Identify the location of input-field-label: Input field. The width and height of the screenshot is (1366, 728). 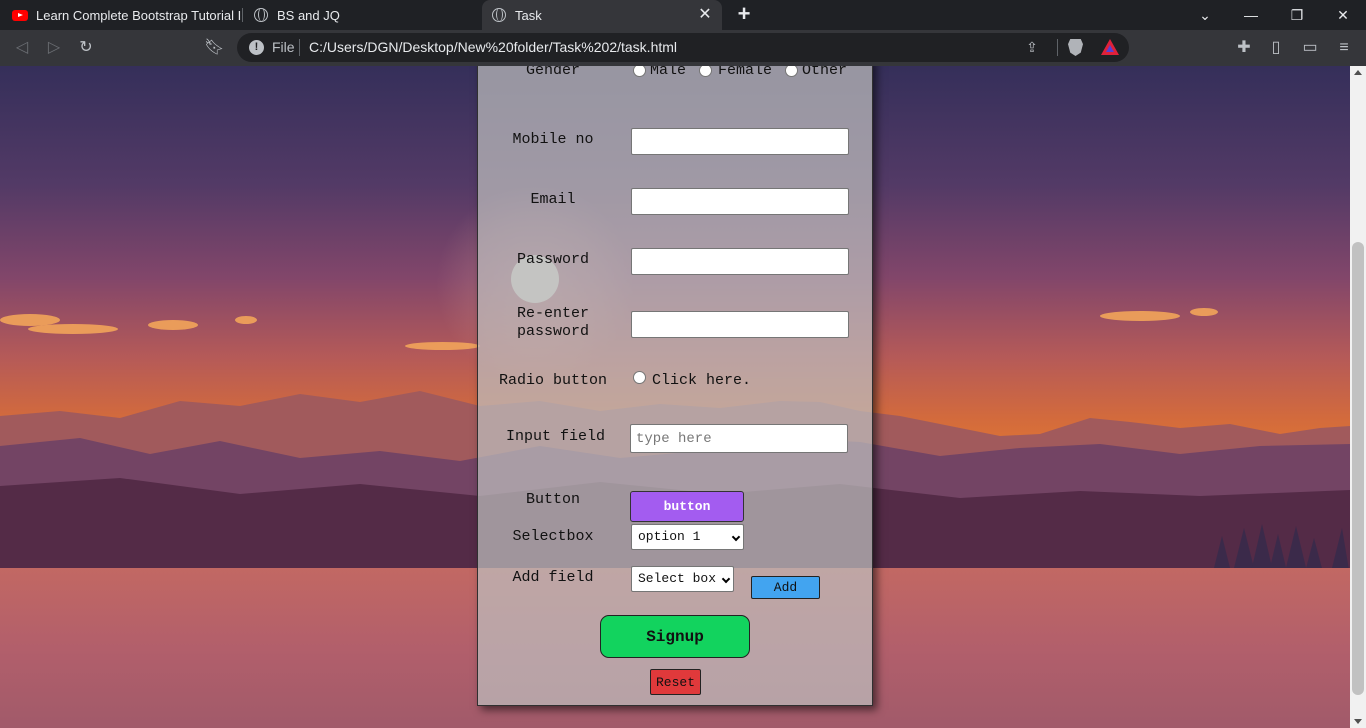
(555, 436).